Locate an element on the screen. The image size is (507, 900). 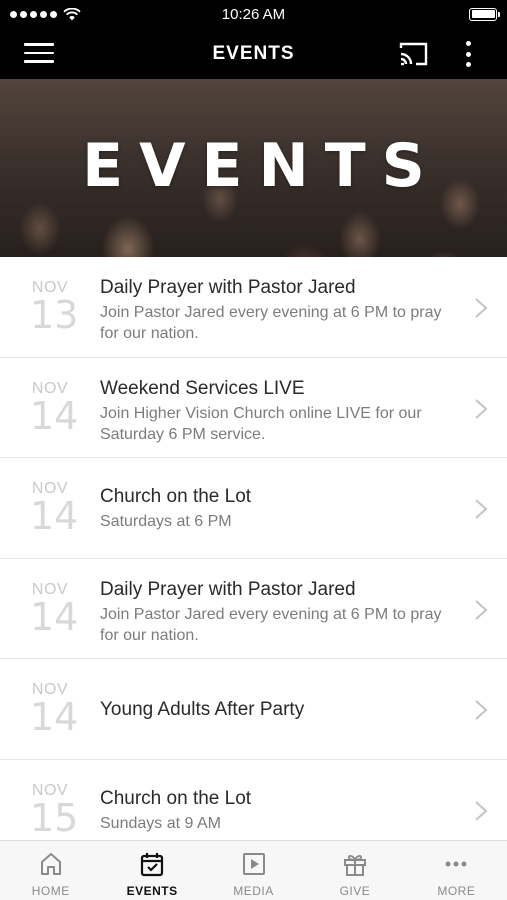
tab-label: GIVE is located at coordinates (355, 891).